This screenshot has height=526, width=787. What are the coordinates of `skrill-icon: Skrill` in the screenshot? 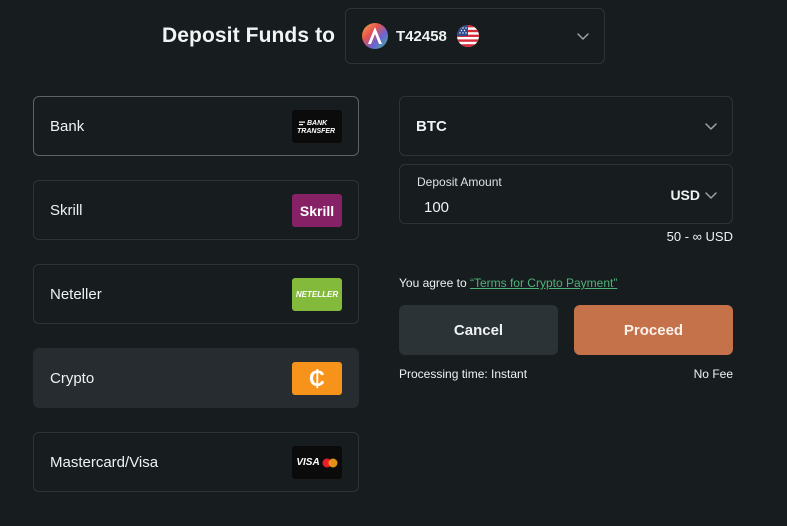 It's located at (317, 210).